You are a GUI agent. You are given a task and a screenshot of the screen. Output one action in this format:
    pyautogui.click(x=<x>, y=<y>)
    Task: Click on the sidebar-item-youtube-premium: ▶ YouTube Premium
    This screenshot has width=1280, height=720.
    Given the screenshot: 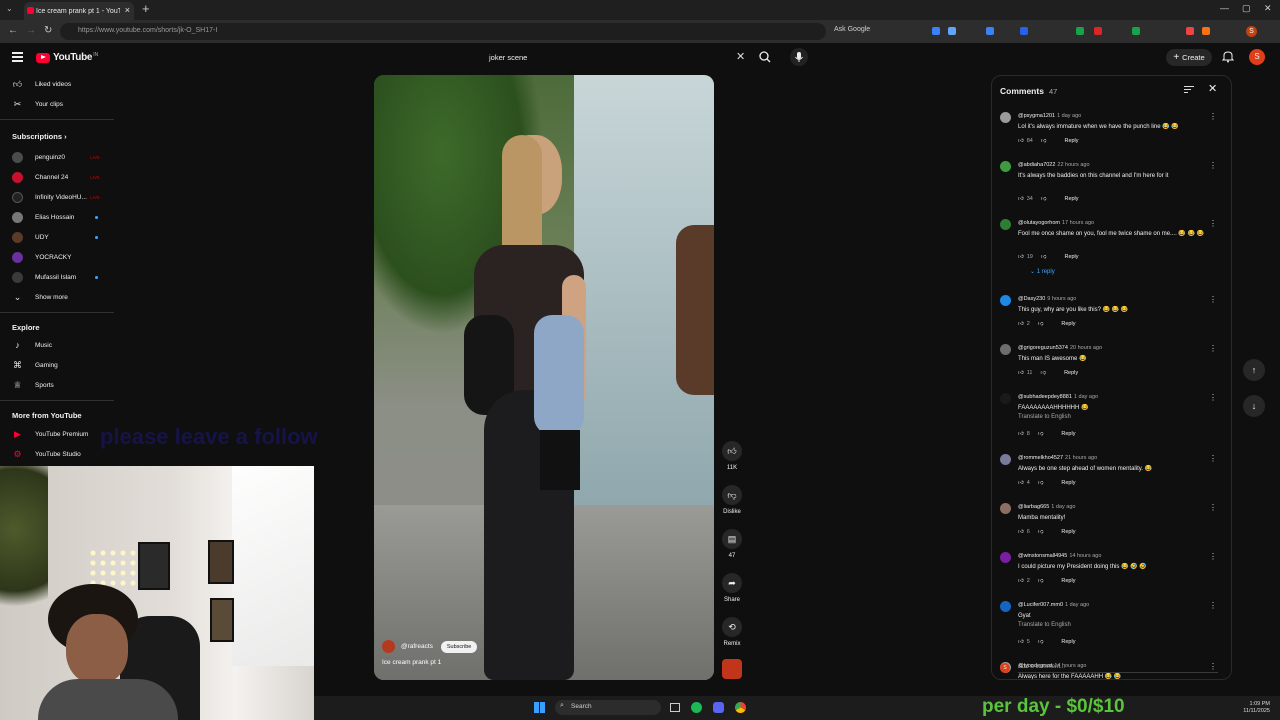 What is the action you would take?
    pyautogui.click(x=62, y=434)
    